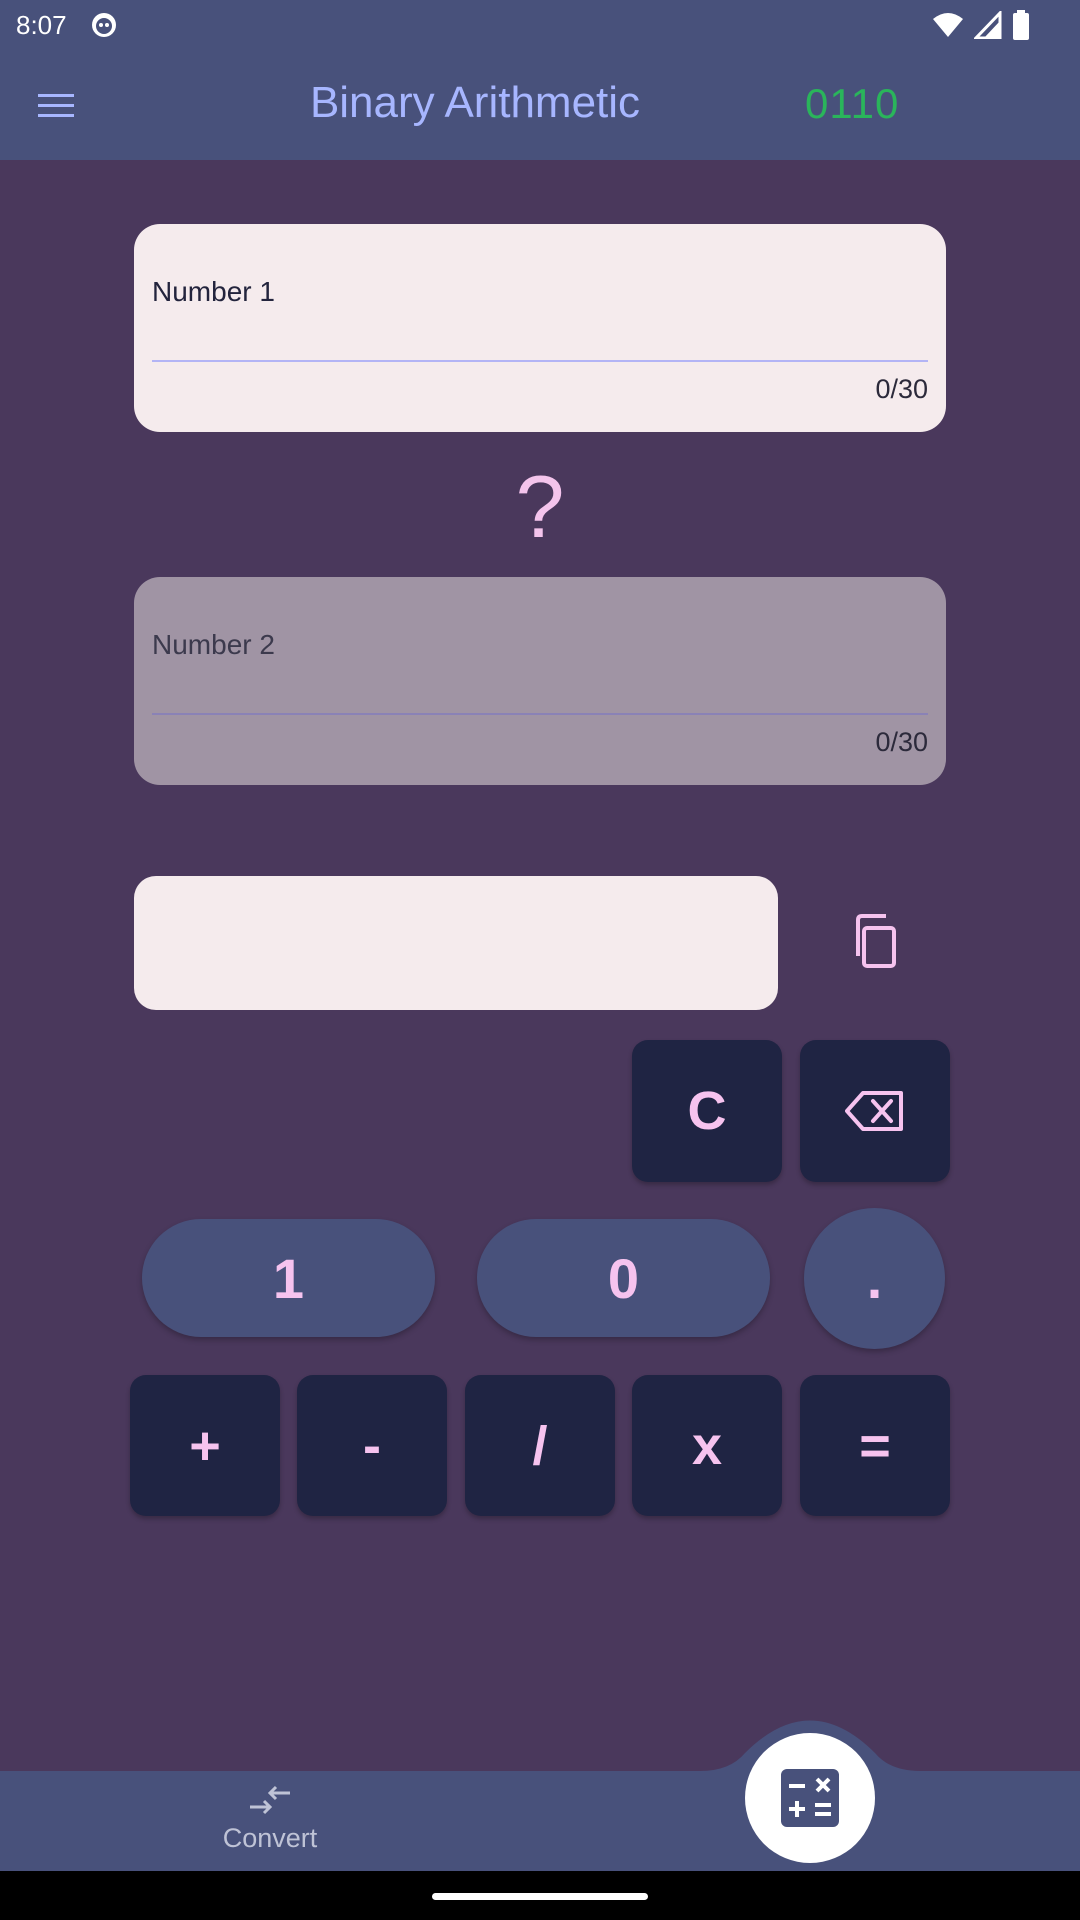 This screenshot has height=1920, width=1080. I want to click on number2-label: Number 2, so click(213, 644).